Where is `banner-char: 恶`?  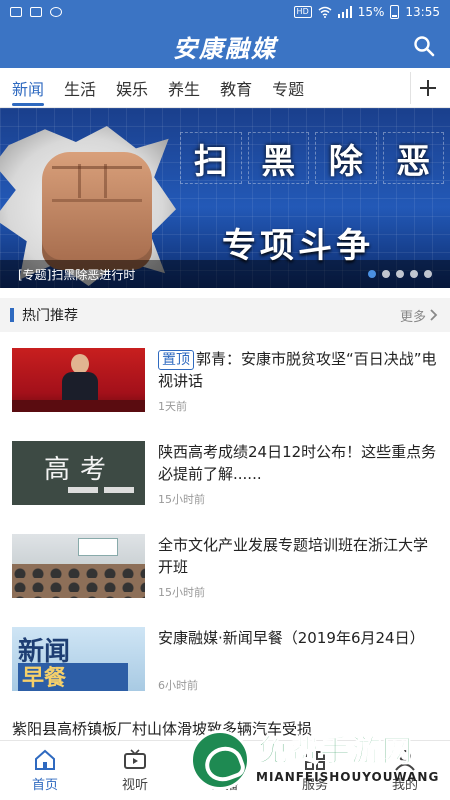
banner-char: 恶 is located at coordinates (413, 158).